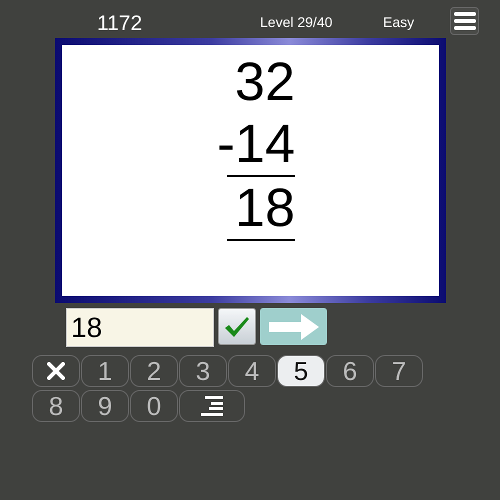 Image resolution: width=500 pixels, height=500 pixels. What do you see at coordinates (252, 371) in the screenshot?
I see `digit-key: 4` at bounding box center [252, 371].